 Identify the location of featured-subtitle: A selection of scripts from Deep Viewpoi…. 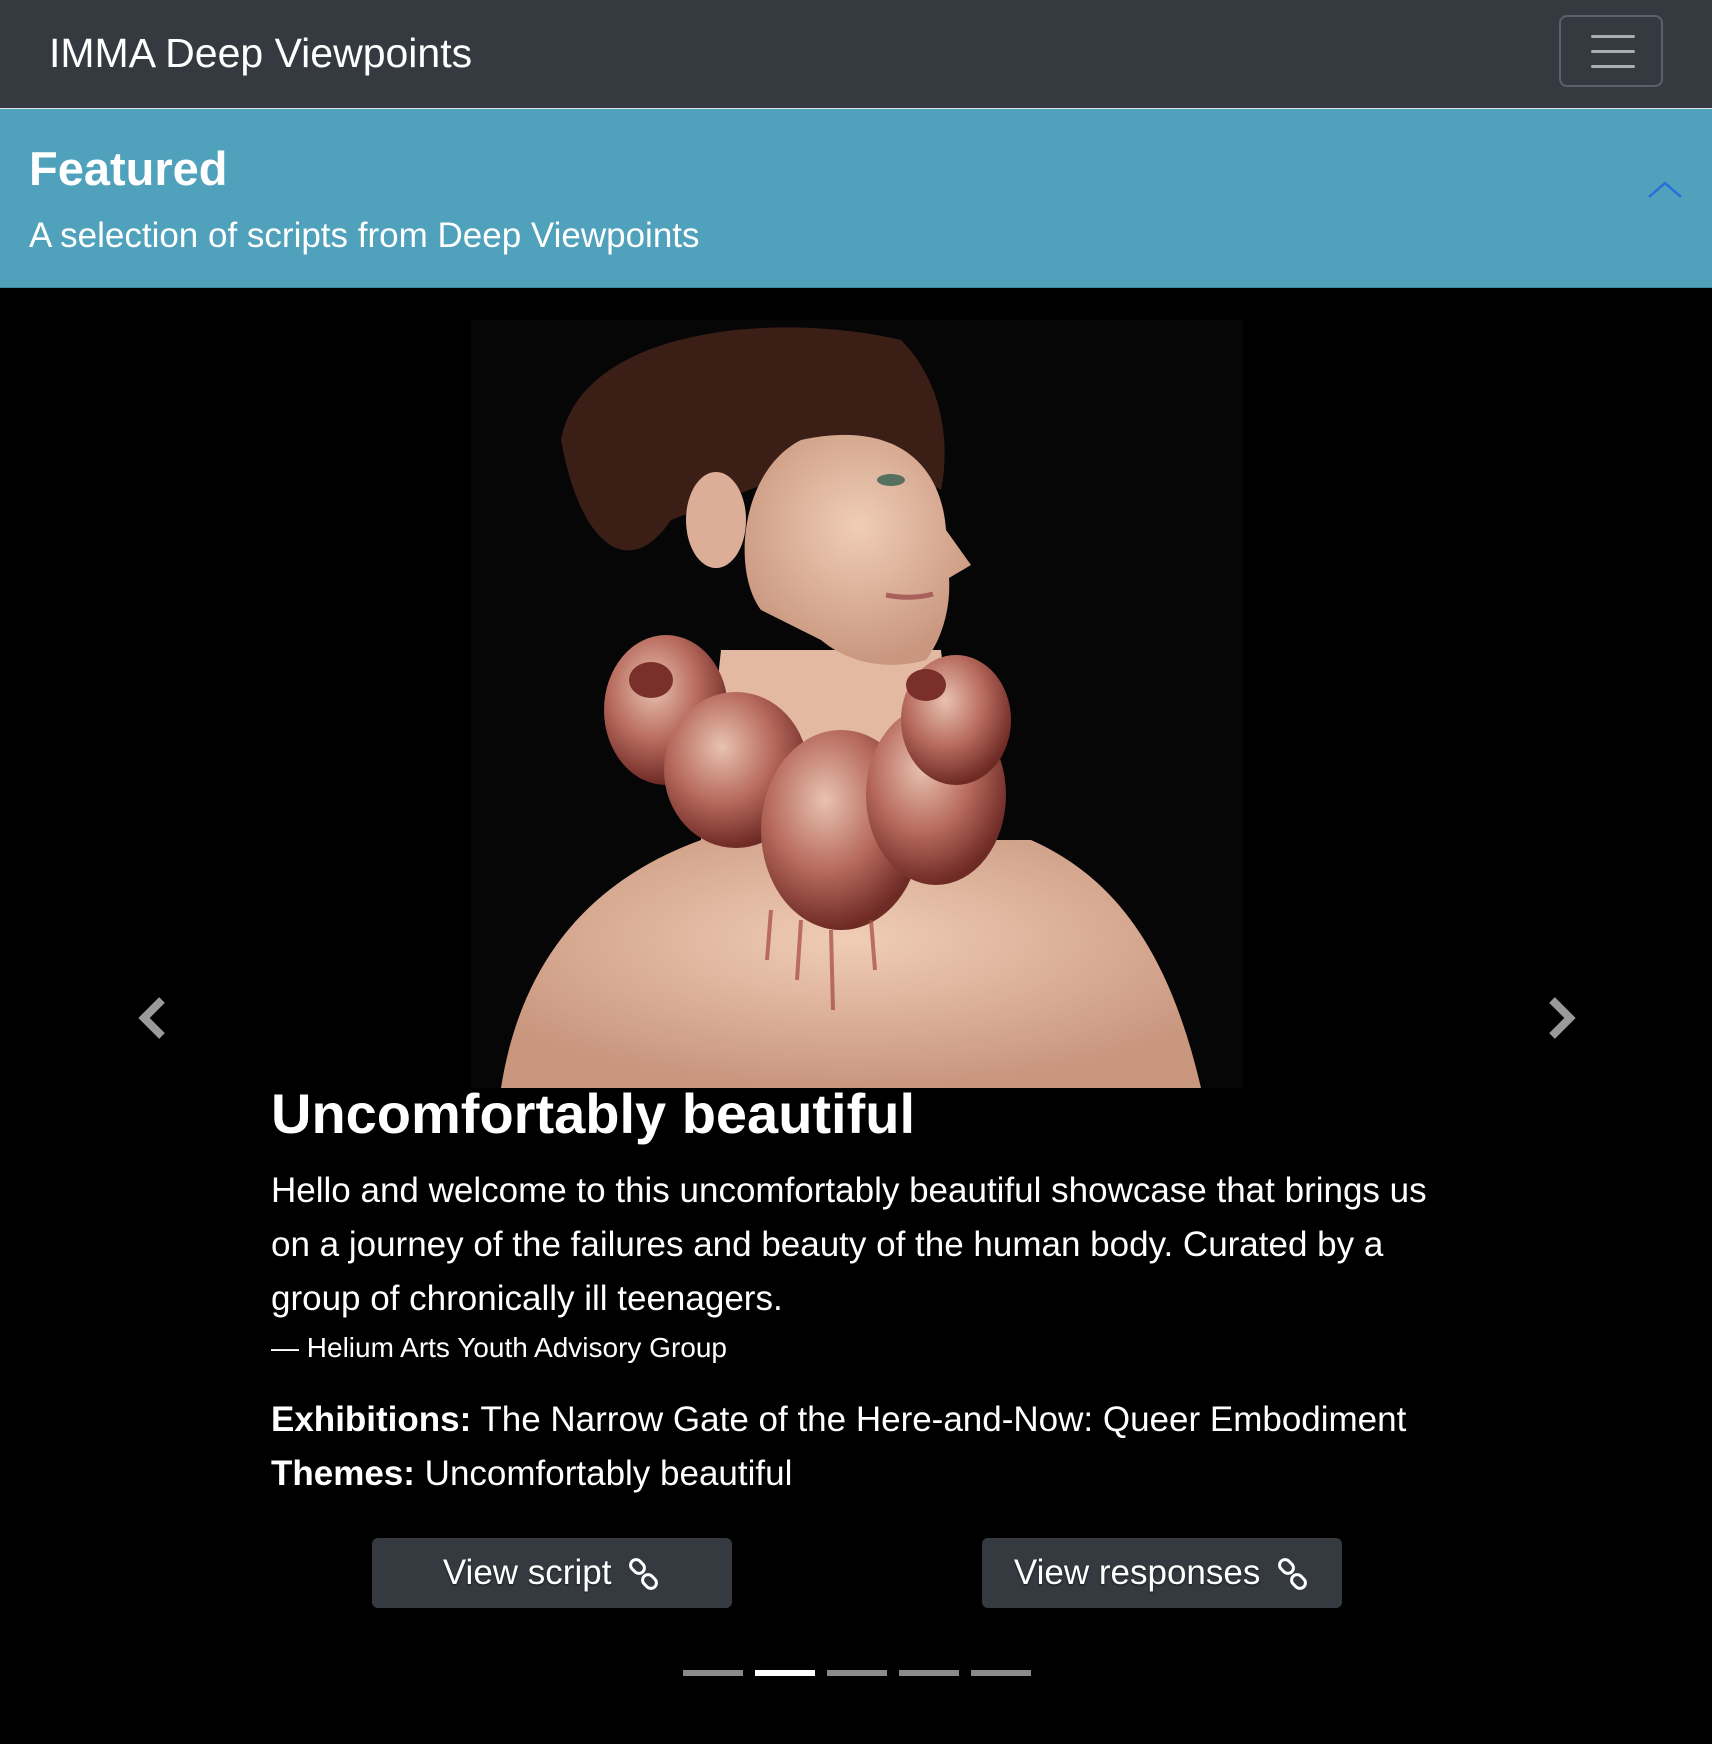
(364, 235).